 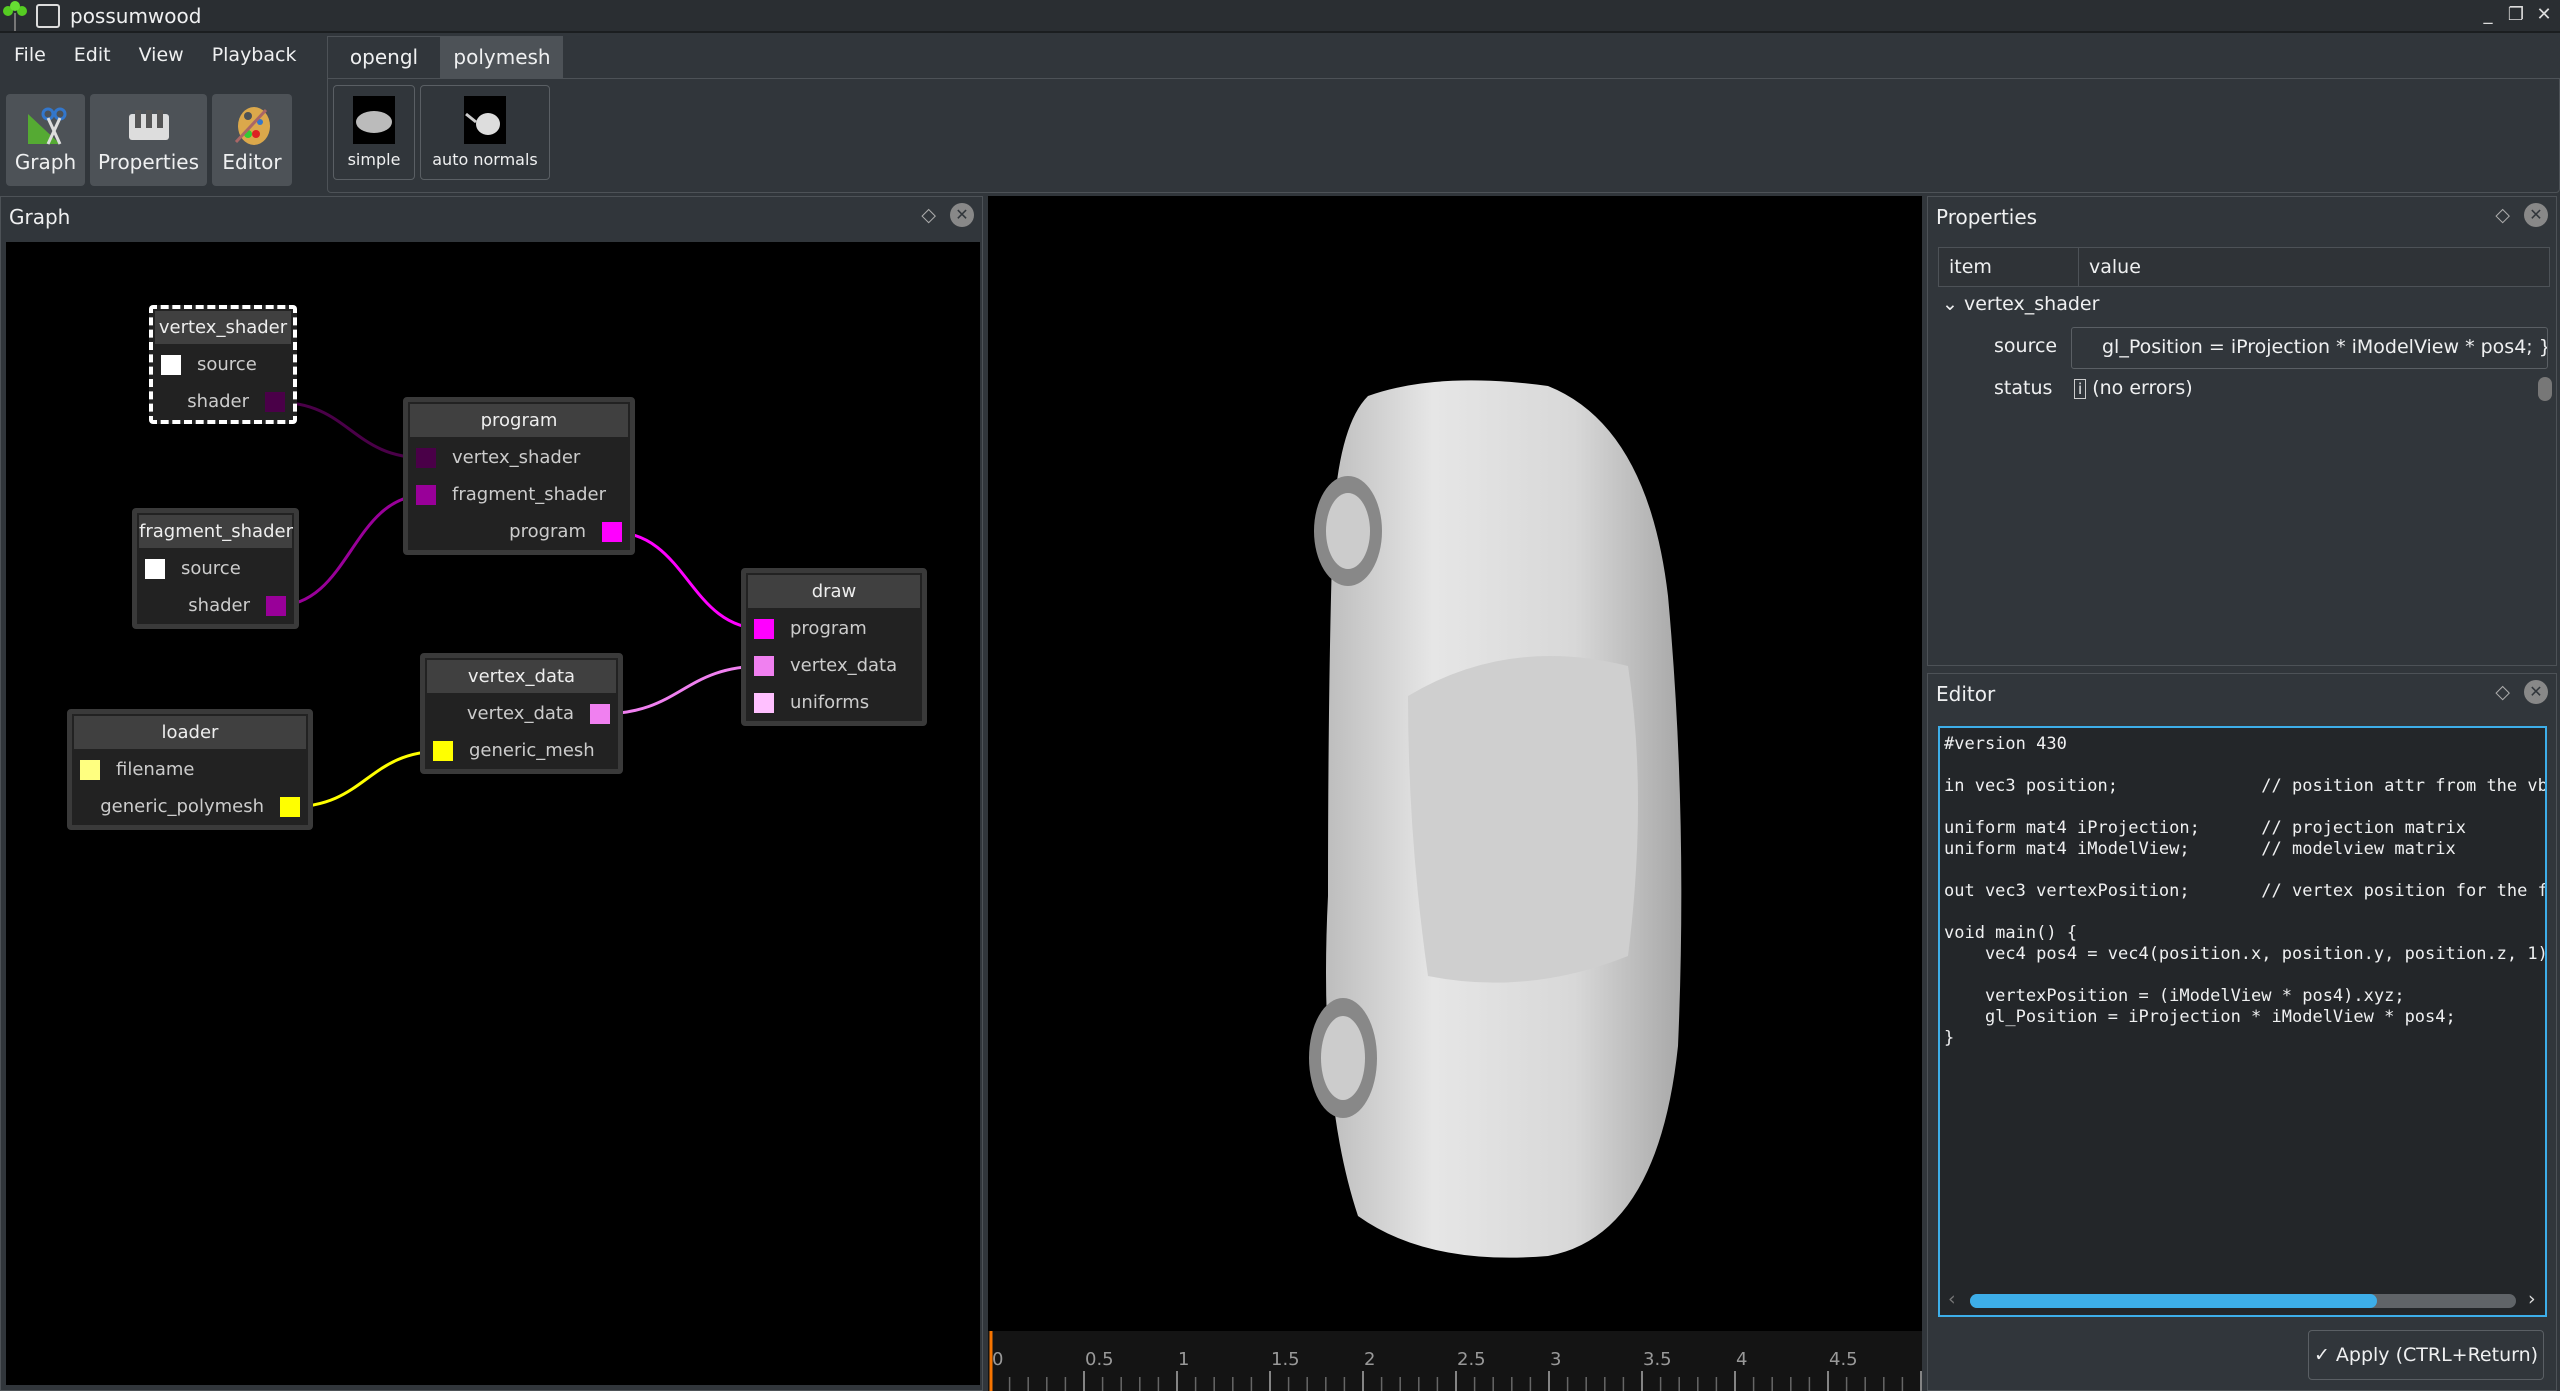 I want to click on apply-button: ✓ Apply (CTRL+Return), so click(x=2426, y=1355).